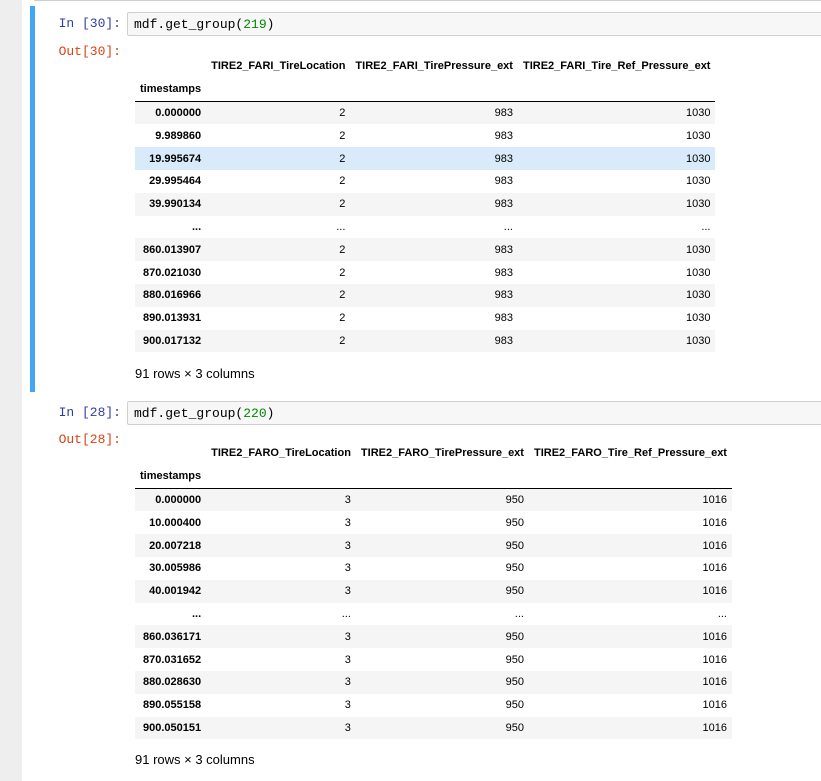  I want to click on row-index: 30.005986, so click(175, 568).